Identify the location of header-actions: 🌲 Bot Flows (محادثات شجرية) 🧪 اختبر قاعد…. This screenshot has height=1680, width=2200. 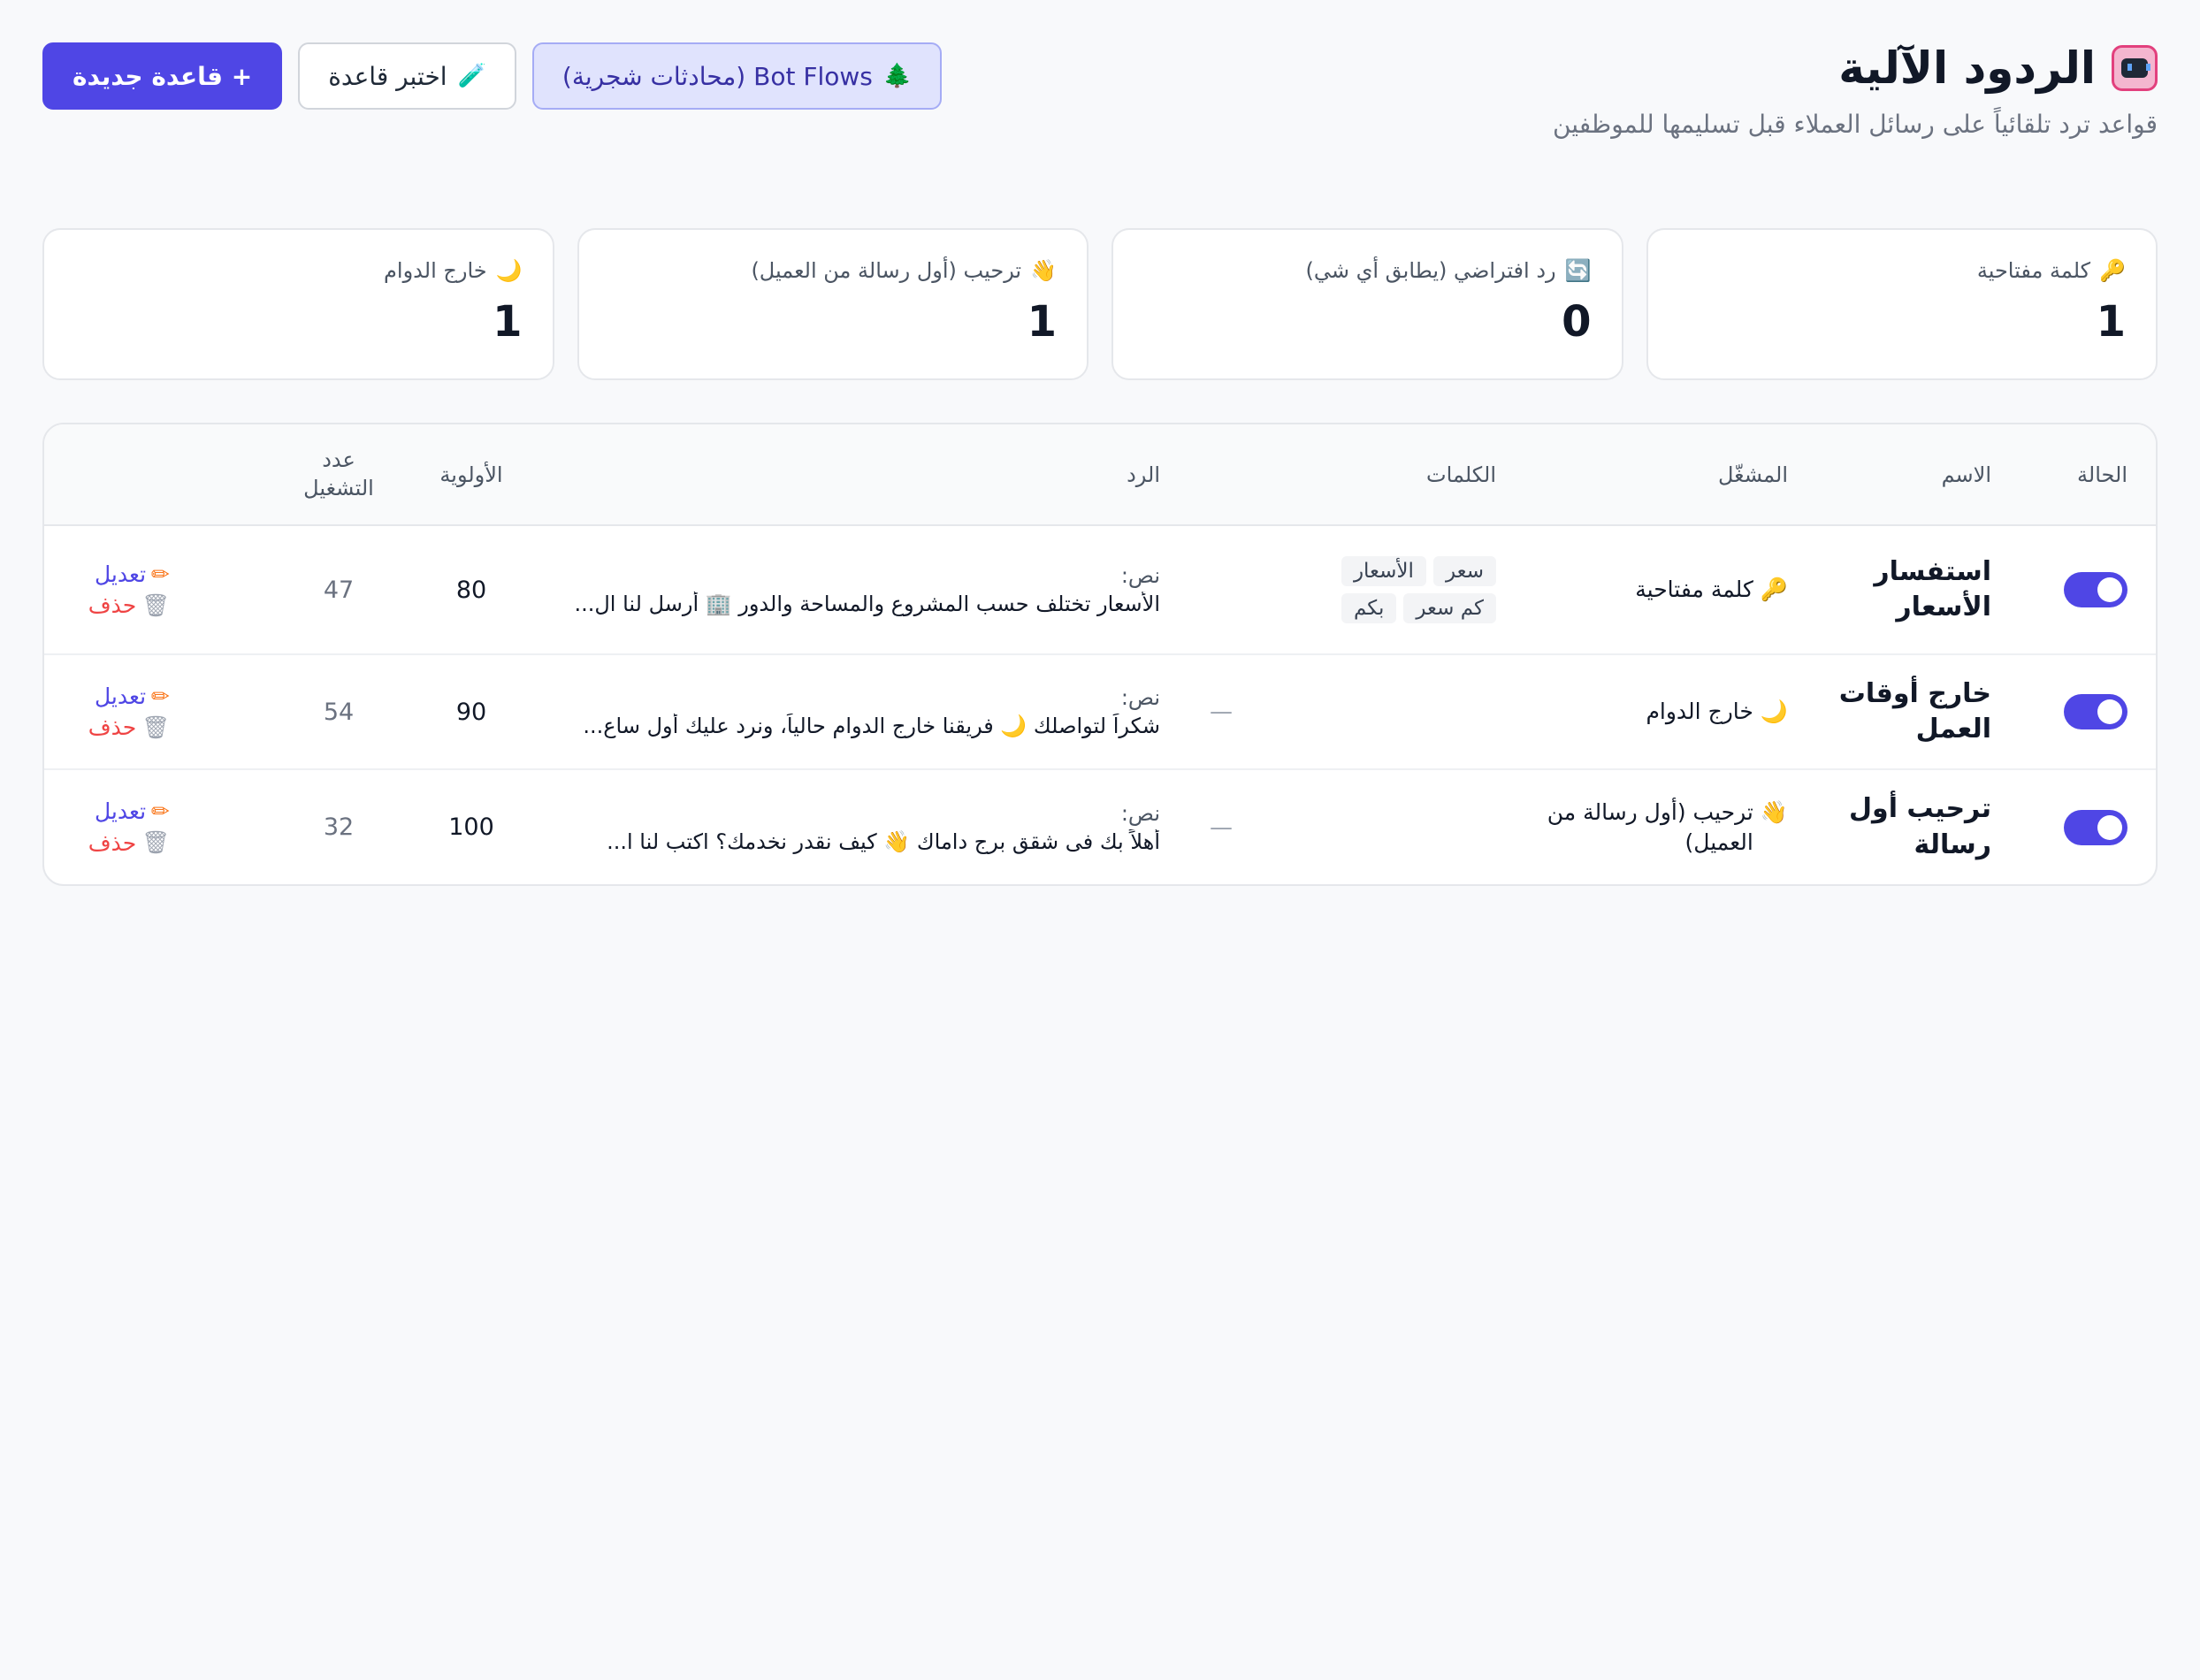
(493, 76).